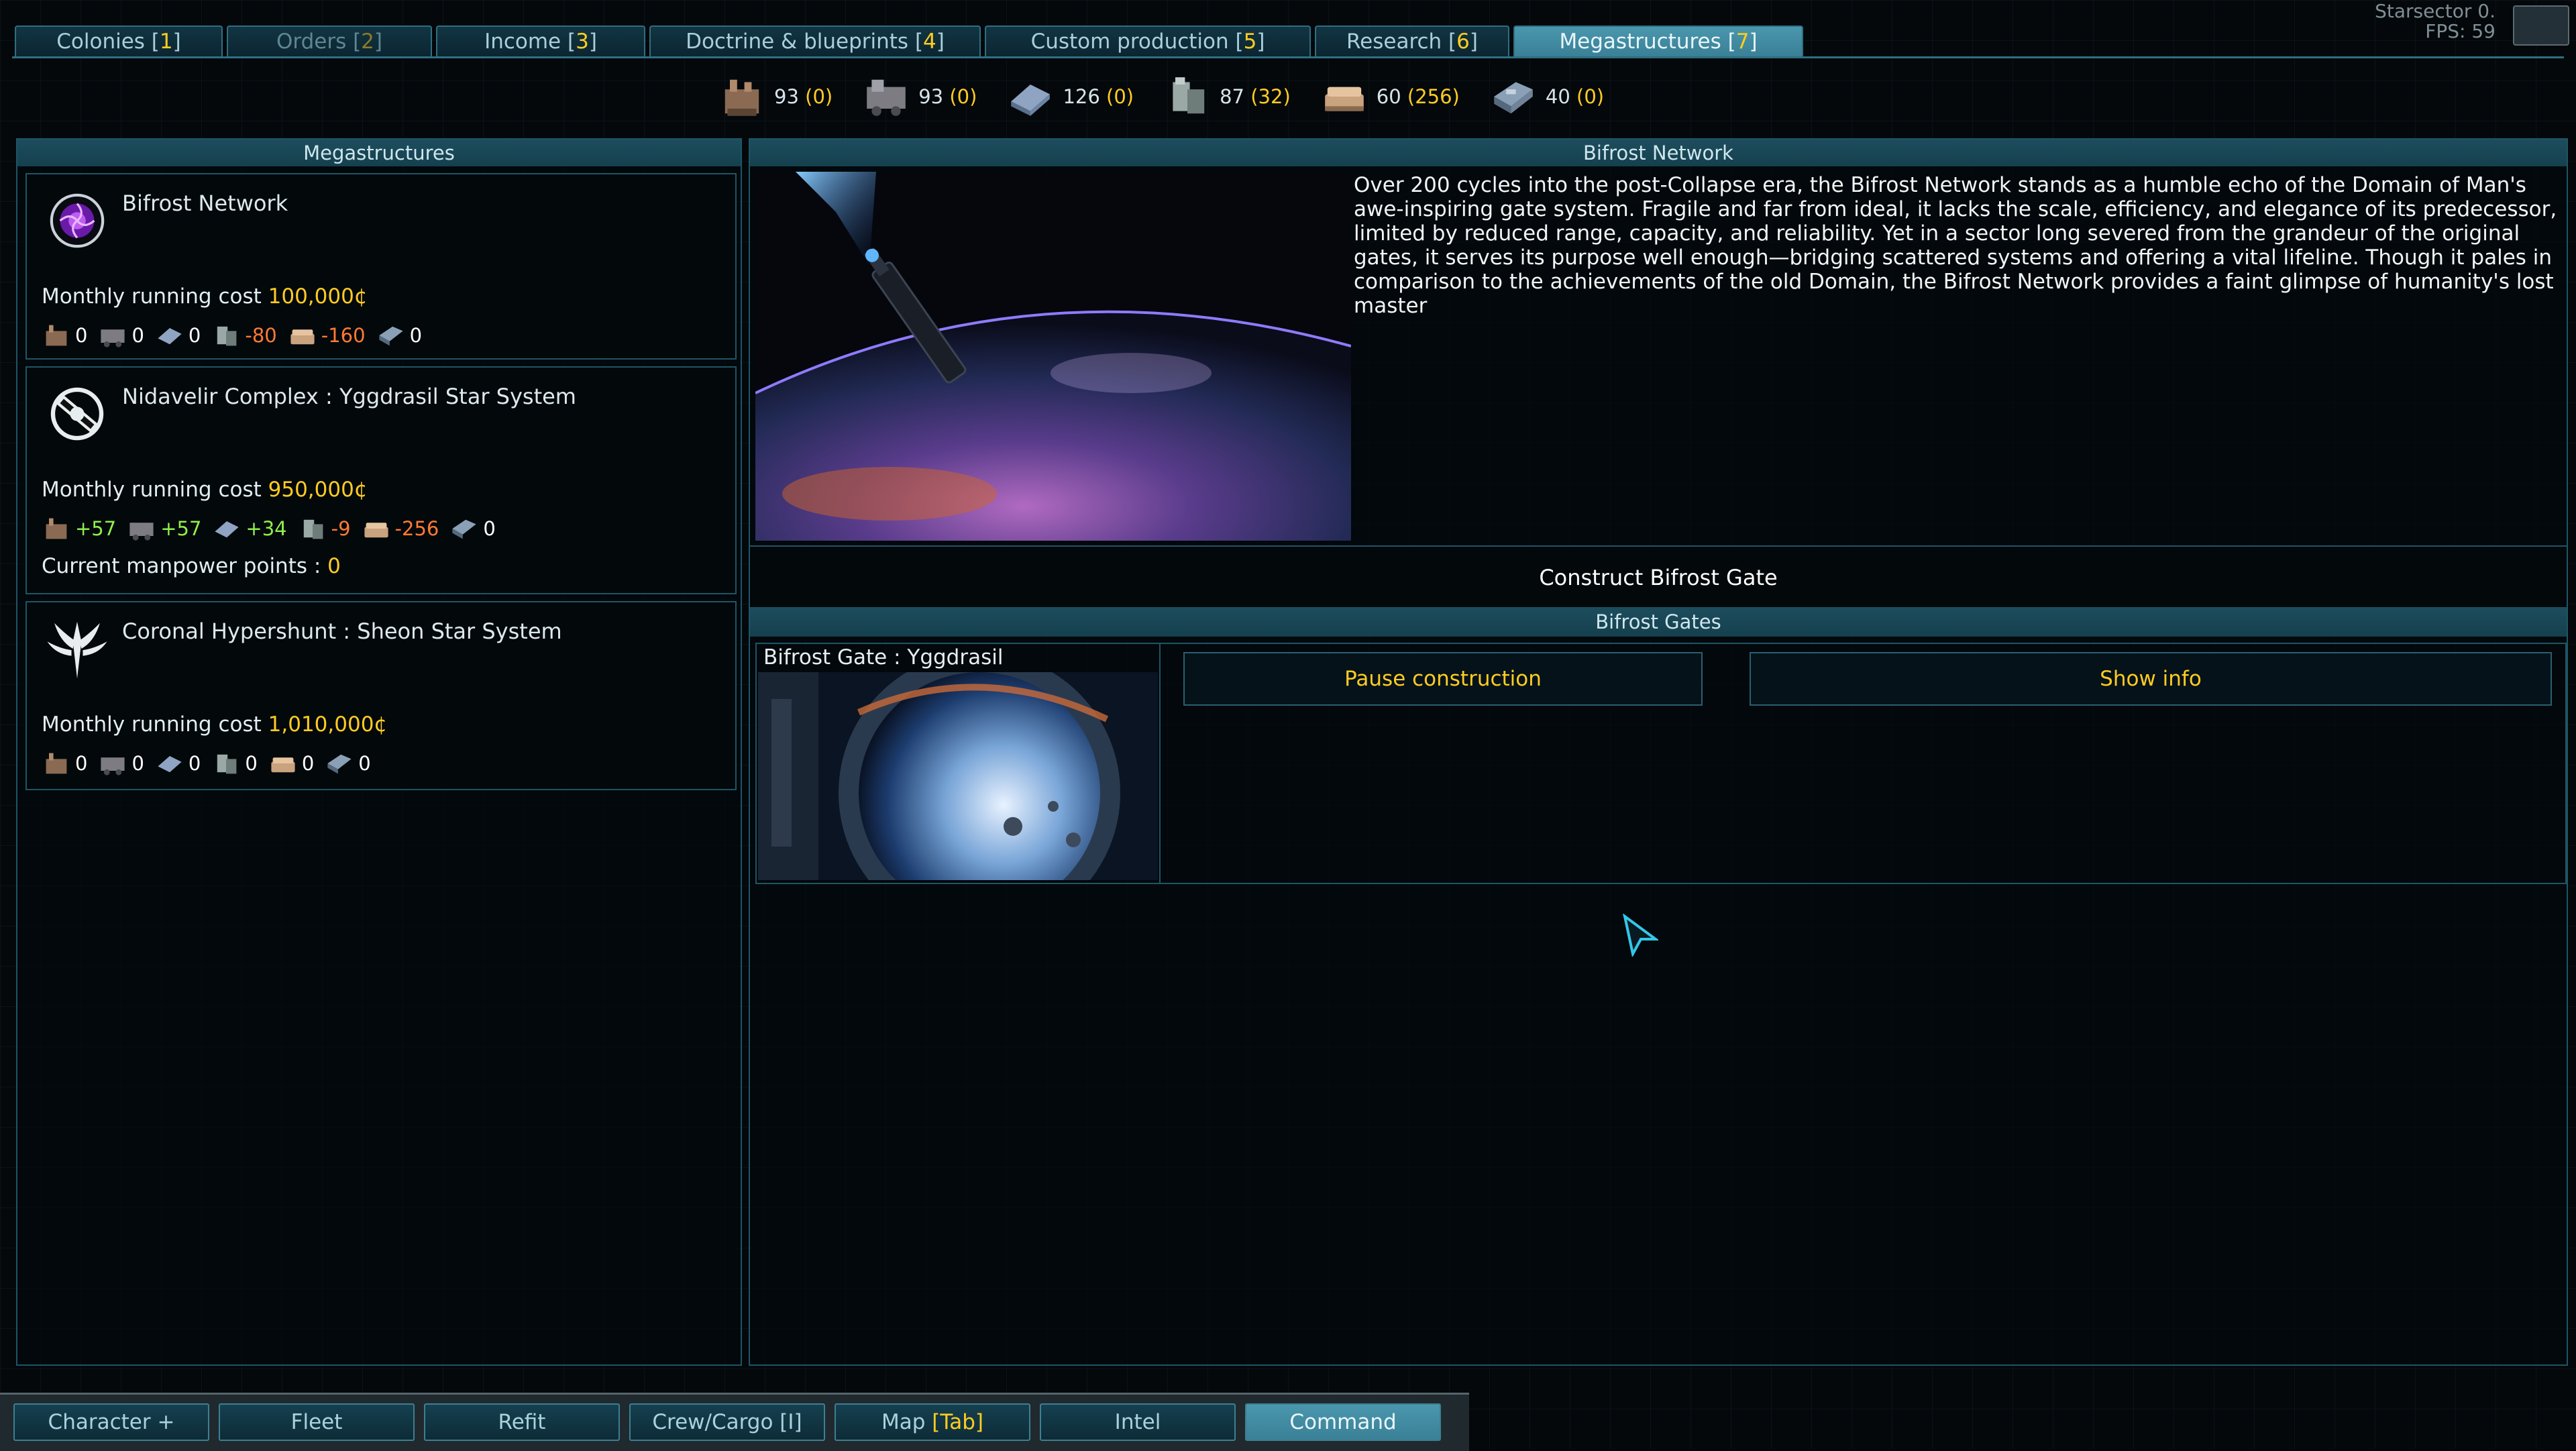 The height and width of the screenshot is (1451, 2576). What do you see at coordinates (1658, 622) in the screenshot?
I see `bifrost-gates-header: Bifrost Gates` at bounding box center [1658, 622].